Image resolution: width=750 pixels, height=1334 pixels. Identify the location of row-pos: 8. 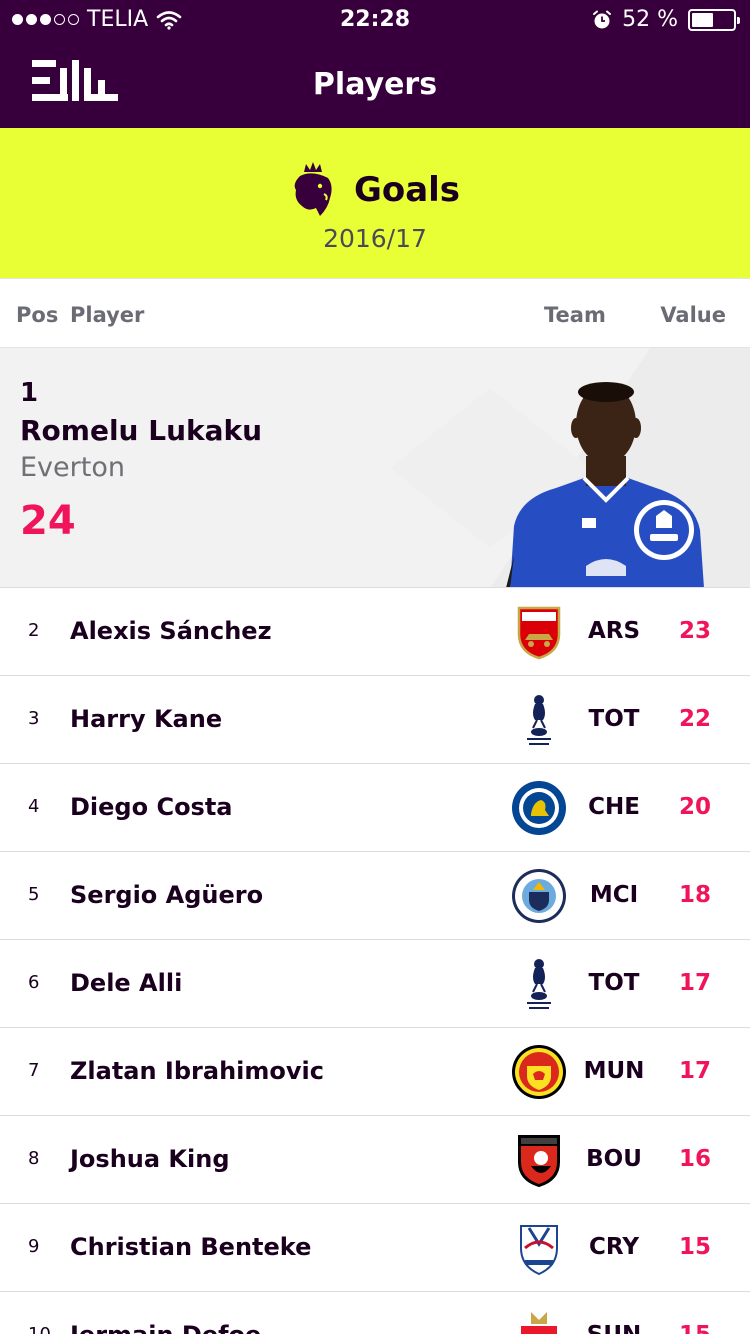
(34, 1158).